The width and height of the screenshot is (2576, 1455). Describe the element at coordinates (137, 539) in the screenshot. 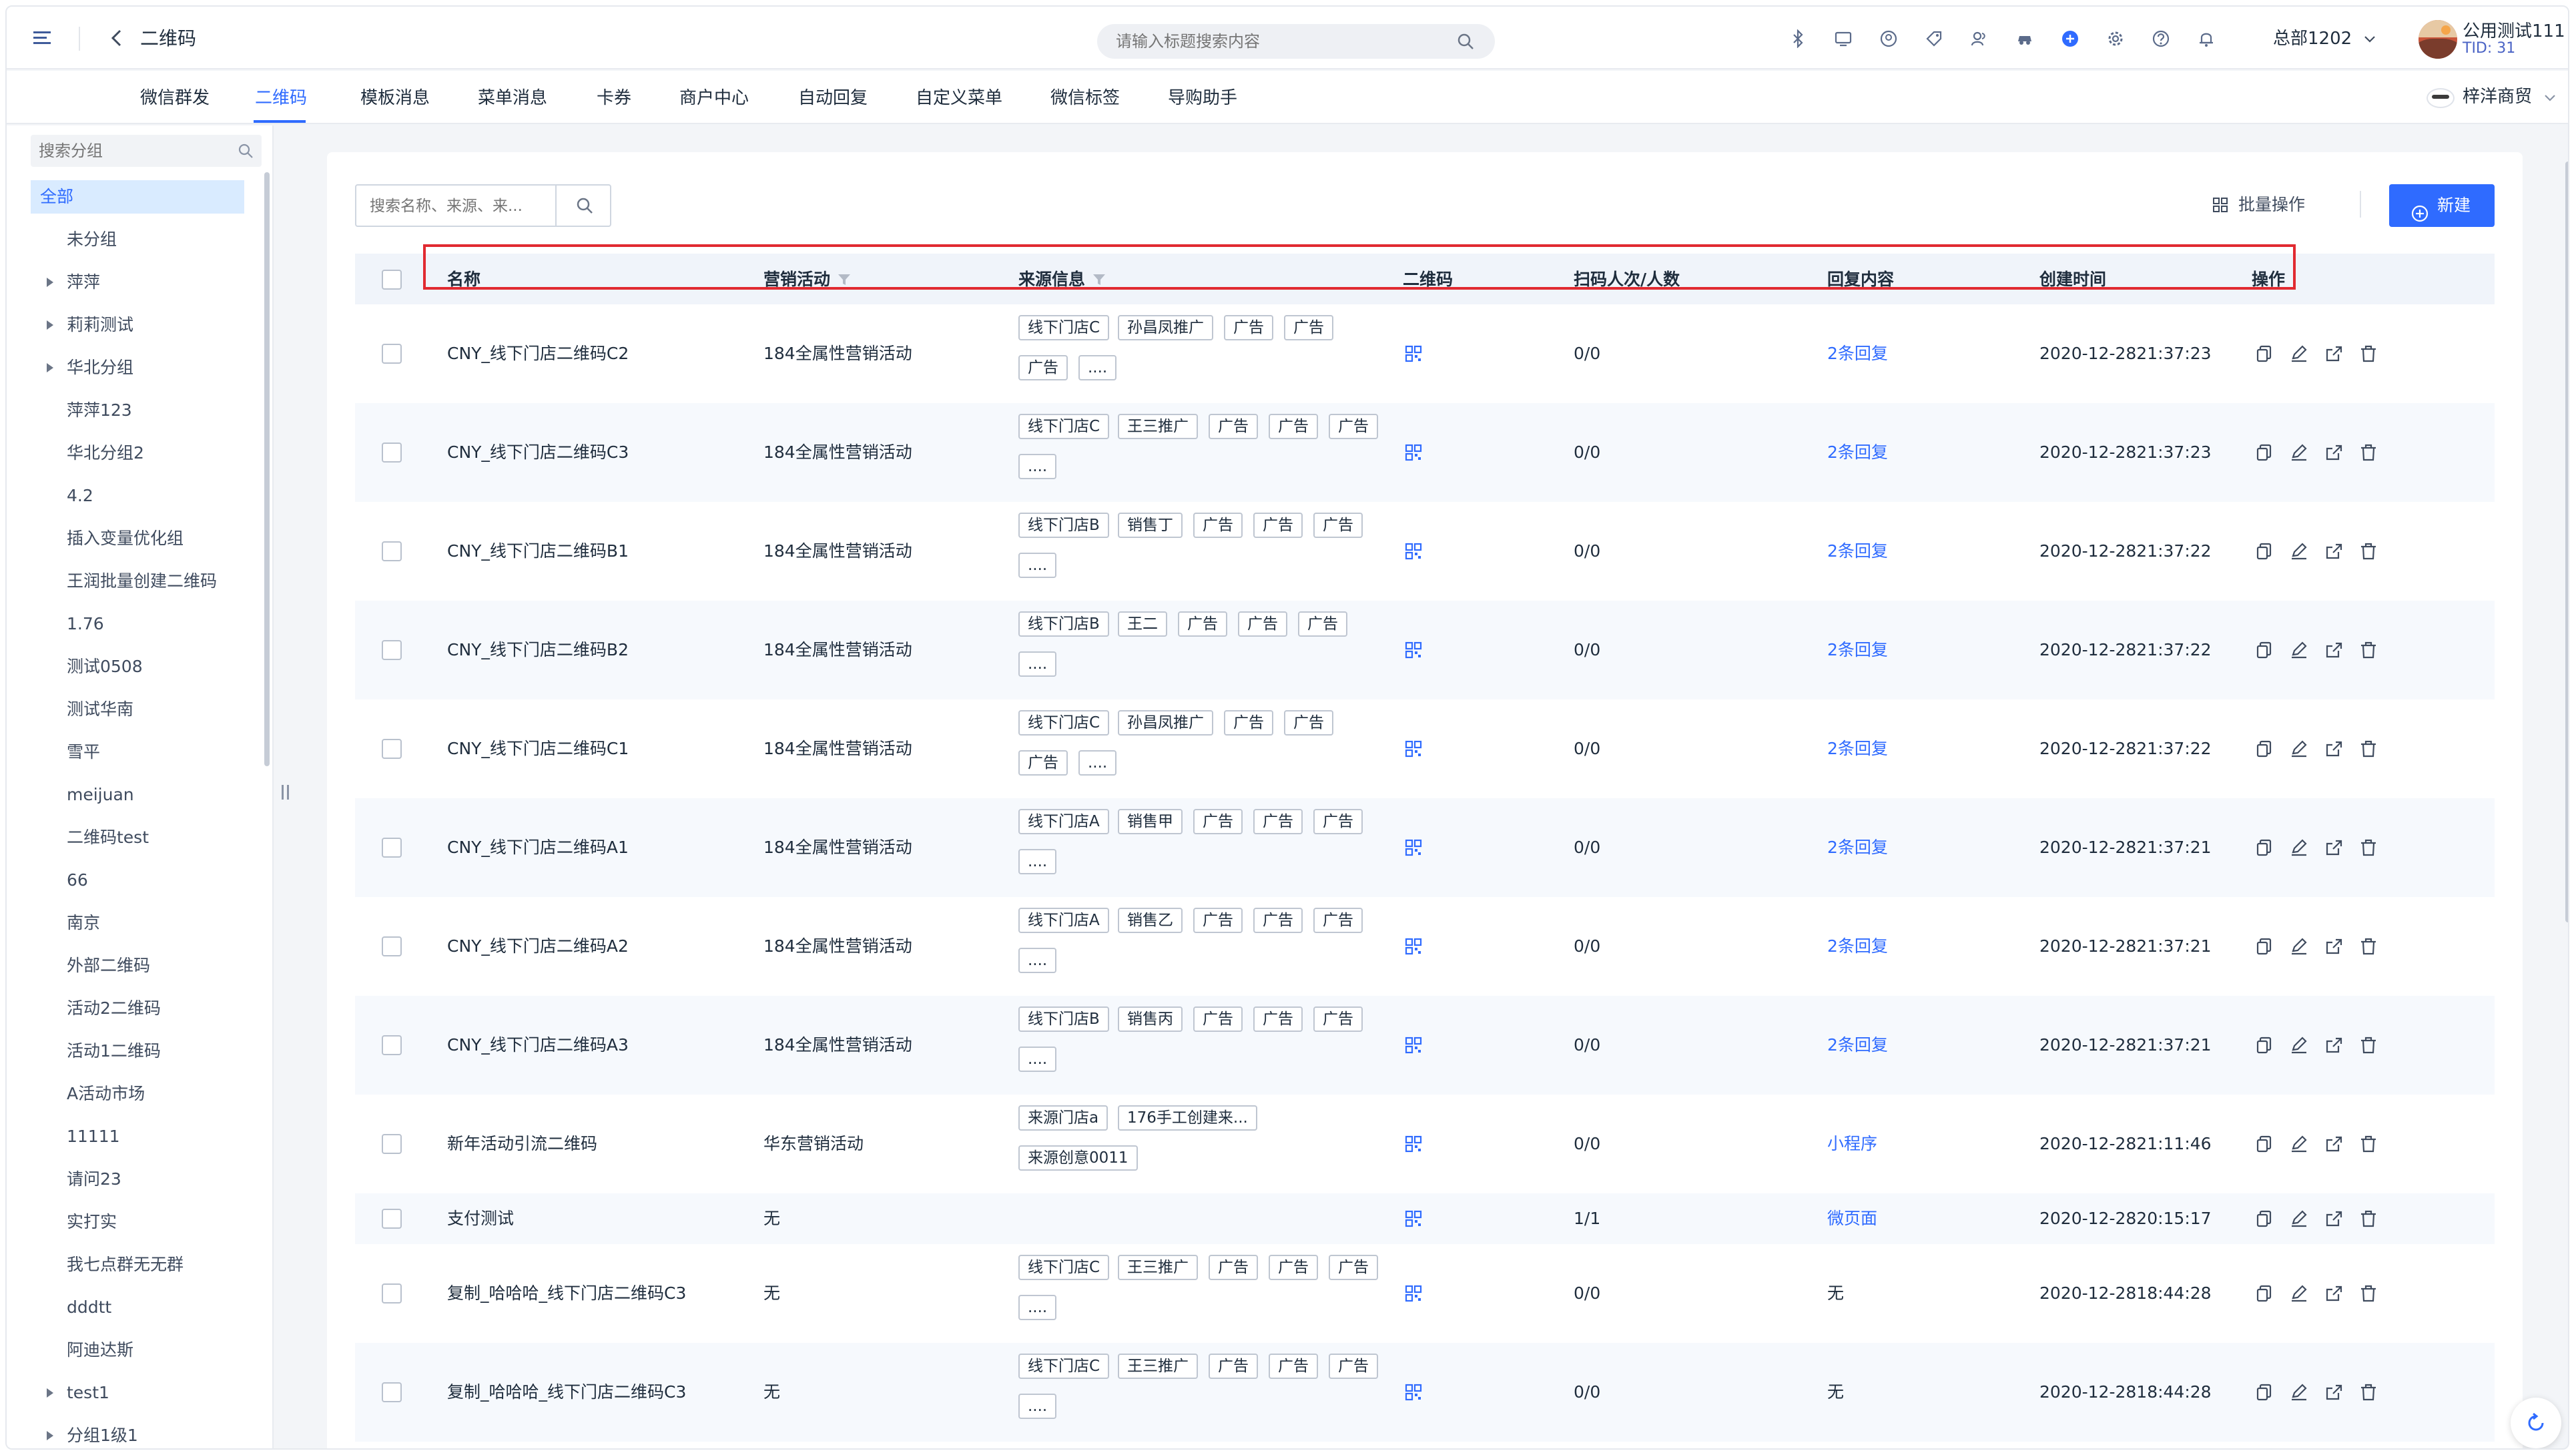

I see `sidebar-group-item: 插入变量优化组` at that location.